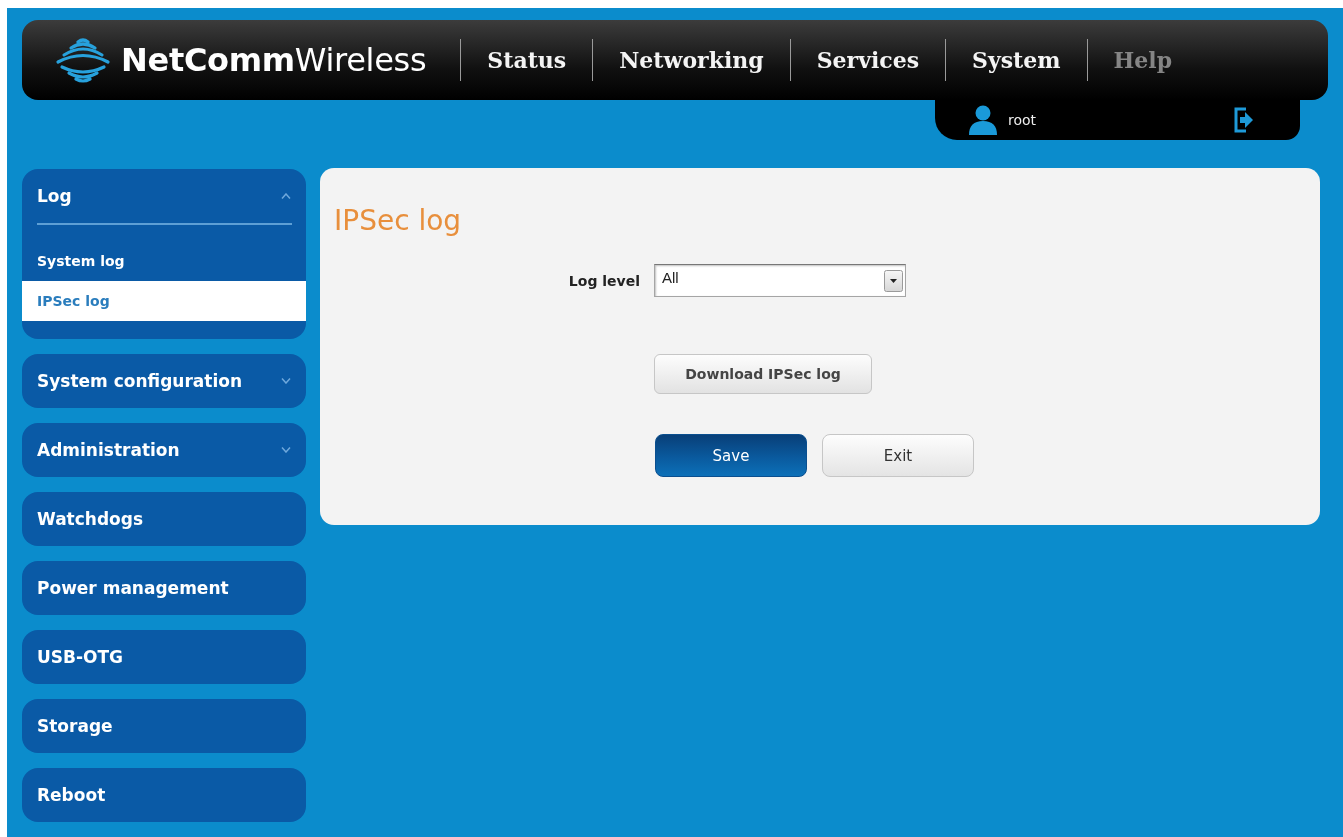  Describe the element at coordinates (527, 60) in the screenshot. I see `nav-tab: Status` at that location.